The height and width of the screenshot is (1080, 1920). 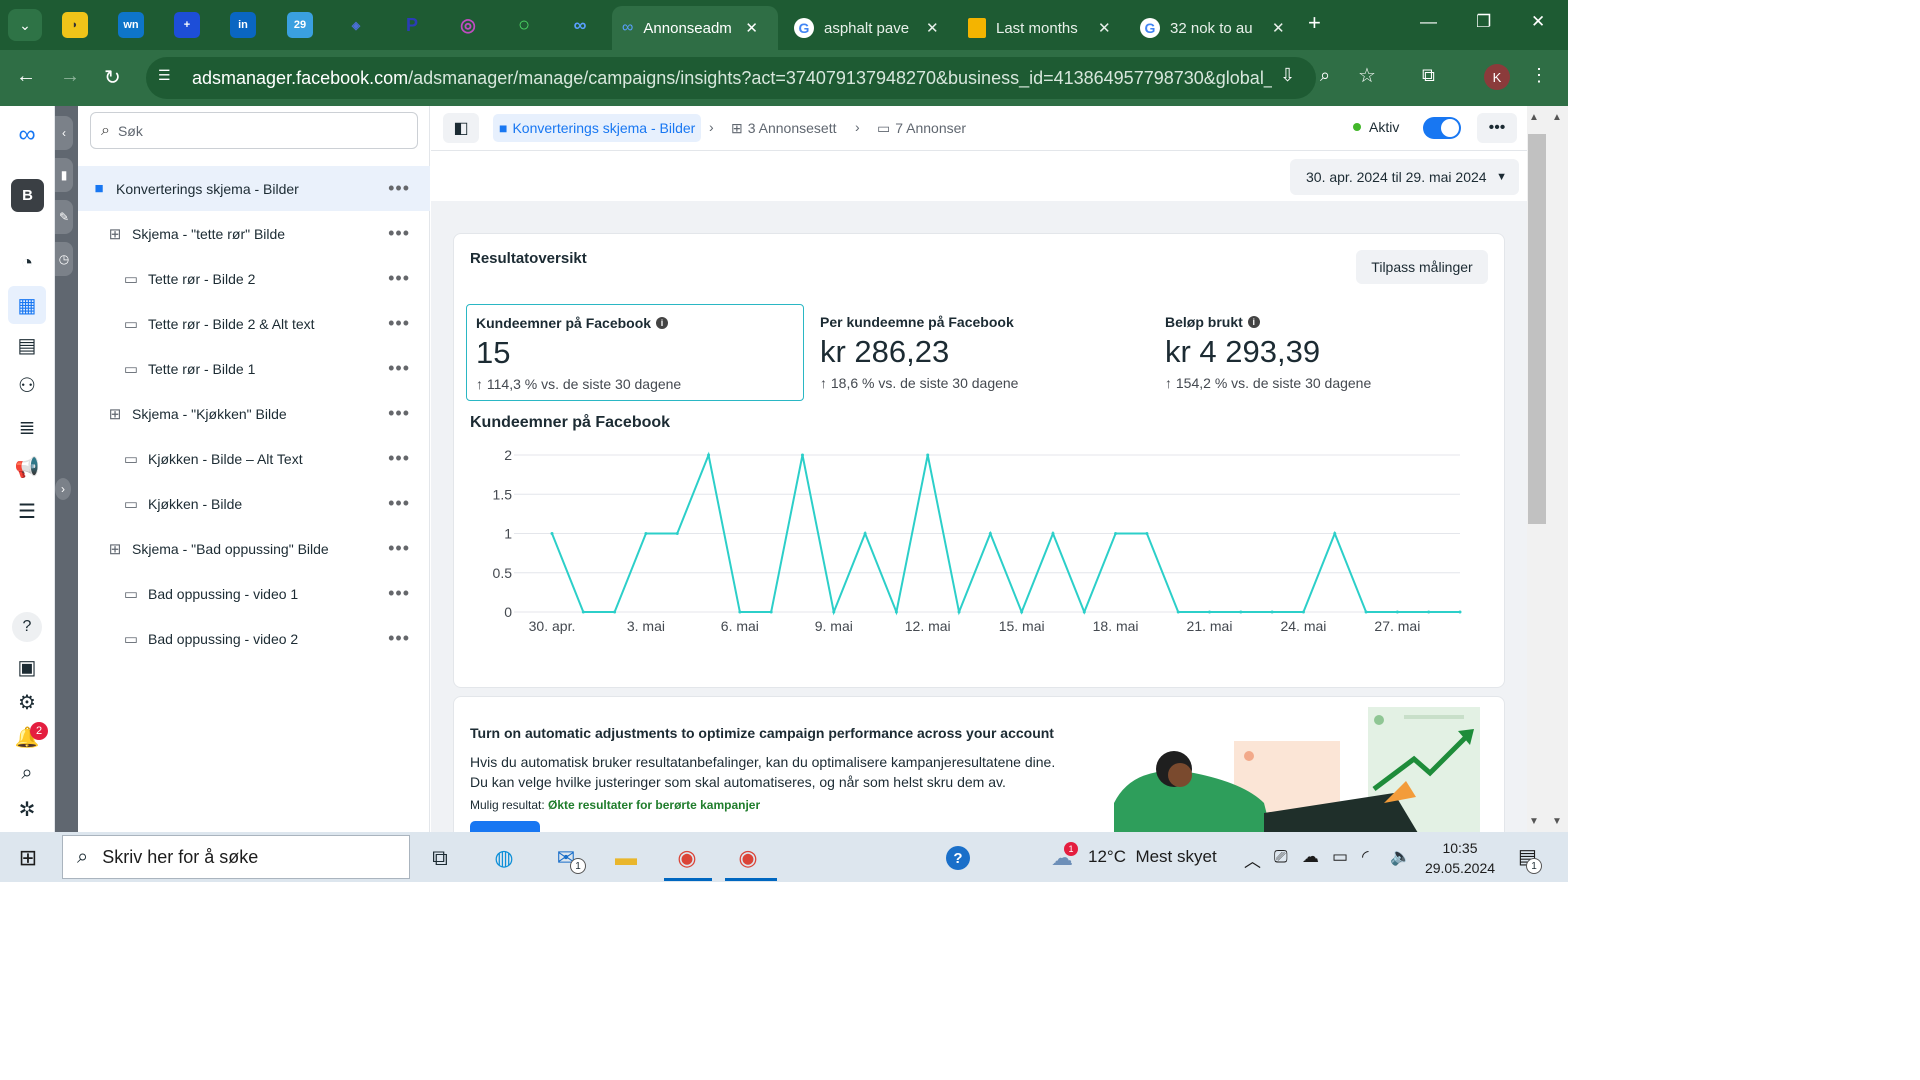 What do you see at coordinates (243, 25) in the screenshot?
I see `linkedin-tab: in` at bounding box center [243, 25].